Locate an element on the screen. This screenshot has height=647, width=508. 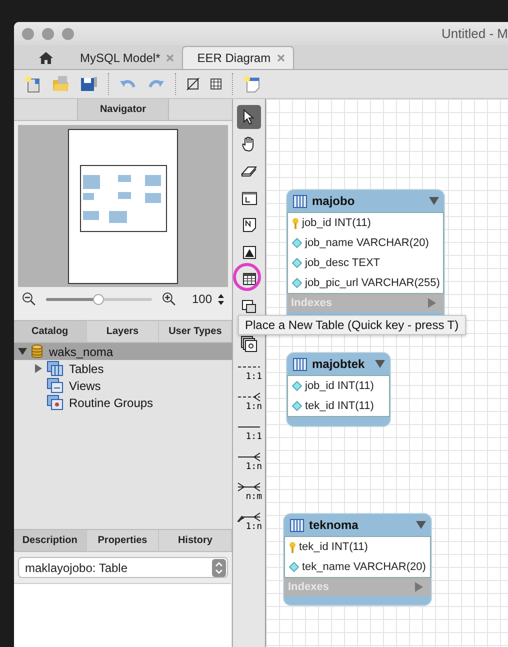
document-tab: EER Diagram is located at coordinates (238, 57).